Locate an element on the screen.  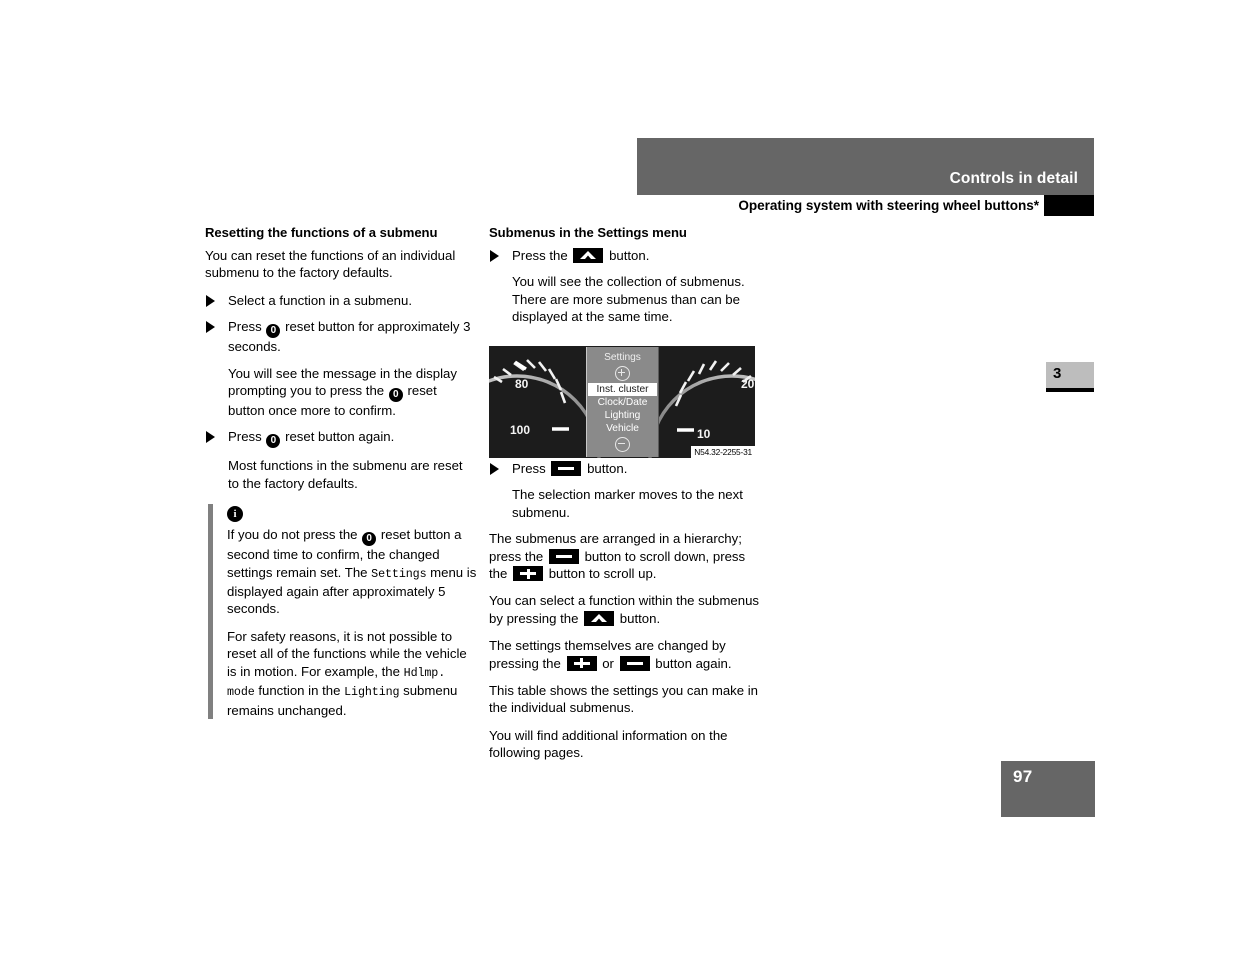
page-number-block: 97 is located at coordinates (1048, 789).